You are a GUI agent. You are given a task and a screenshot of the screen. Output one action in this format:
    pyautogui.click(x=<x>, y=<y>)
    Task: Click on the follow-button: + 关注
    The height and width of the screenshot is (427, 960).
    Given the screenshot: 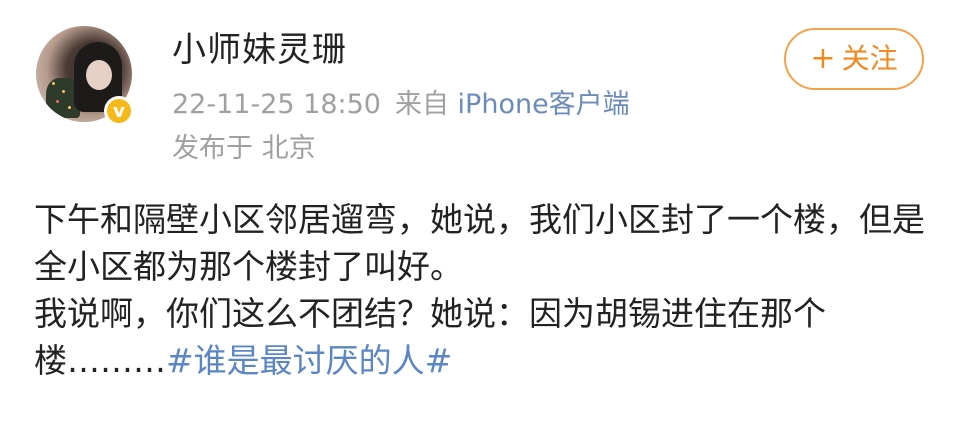 What is the action you would take?
    pyautogui.click(x=854, y=59)
    